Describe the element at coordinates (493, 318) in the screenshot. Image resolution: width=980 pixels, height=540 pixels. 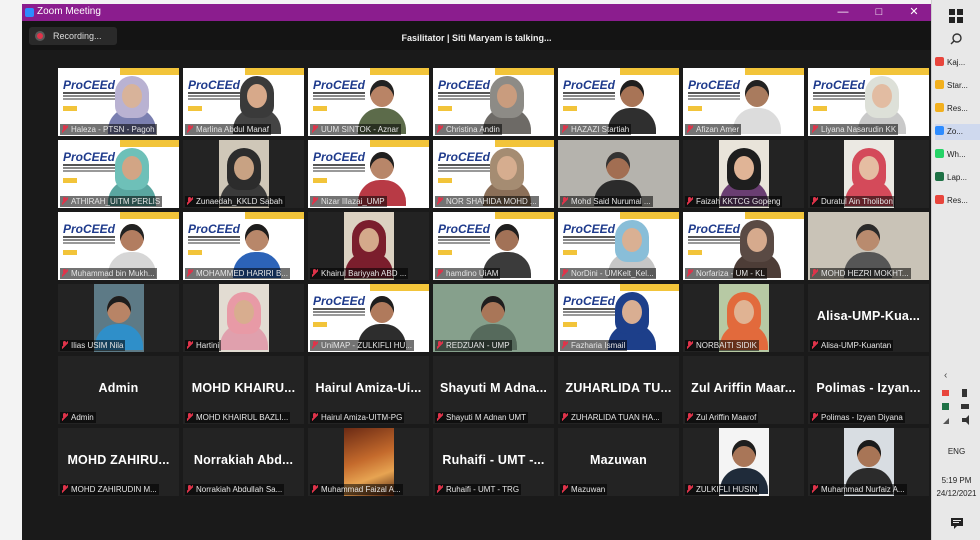
I see `participant-tile-redzuan-ump: REDZUAN - UMP` at that location.